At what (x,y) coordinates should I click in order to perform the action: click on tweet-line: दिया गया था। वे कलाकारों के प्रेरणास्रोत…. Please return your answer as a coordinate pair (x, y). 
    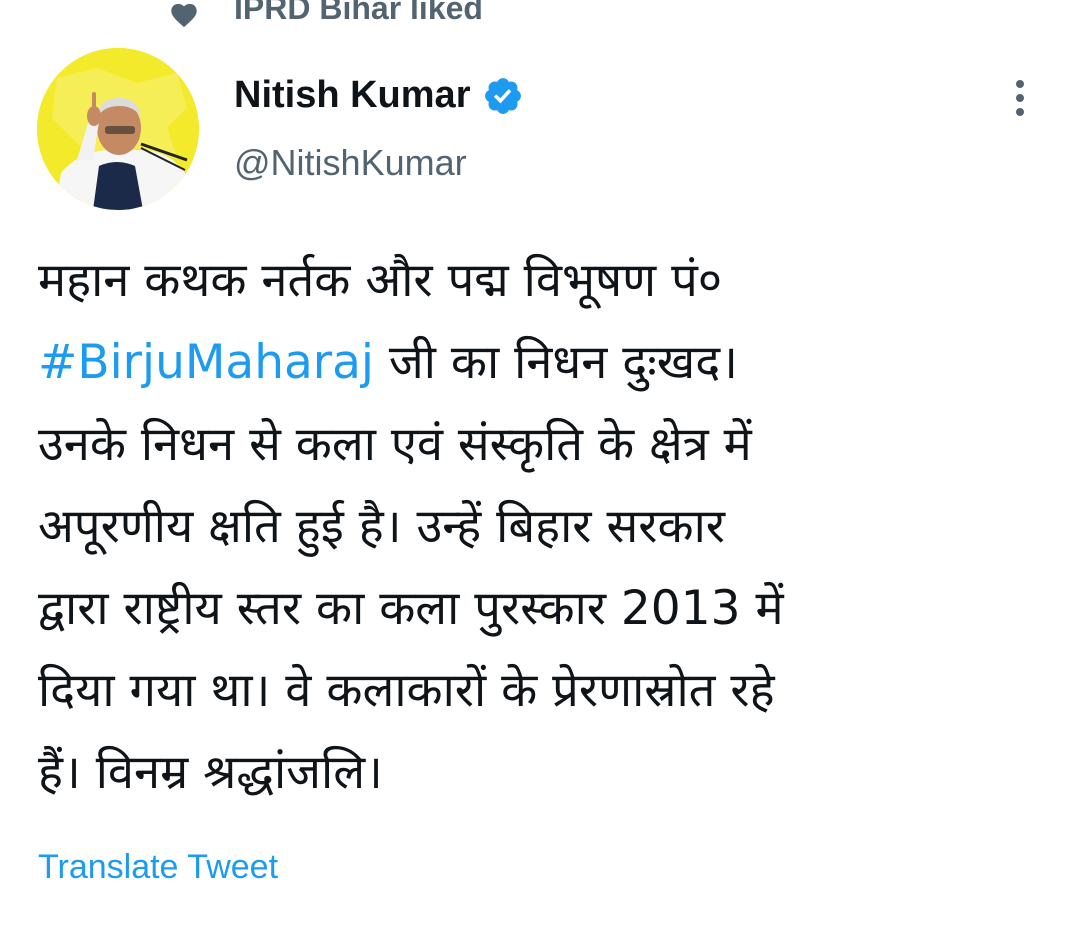
    Looking at the image, I should click on (543, 691).